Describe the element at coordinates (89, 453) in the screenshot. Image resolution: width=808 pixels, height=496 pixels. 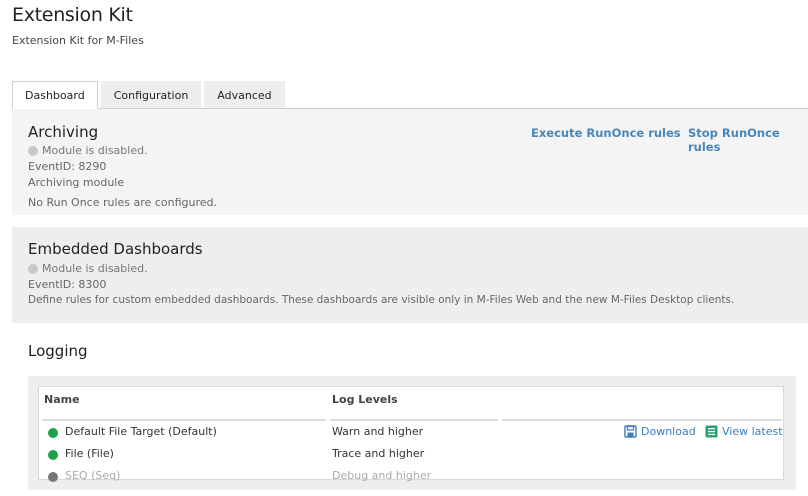
I see `log-target-name: File (File)` at that location.